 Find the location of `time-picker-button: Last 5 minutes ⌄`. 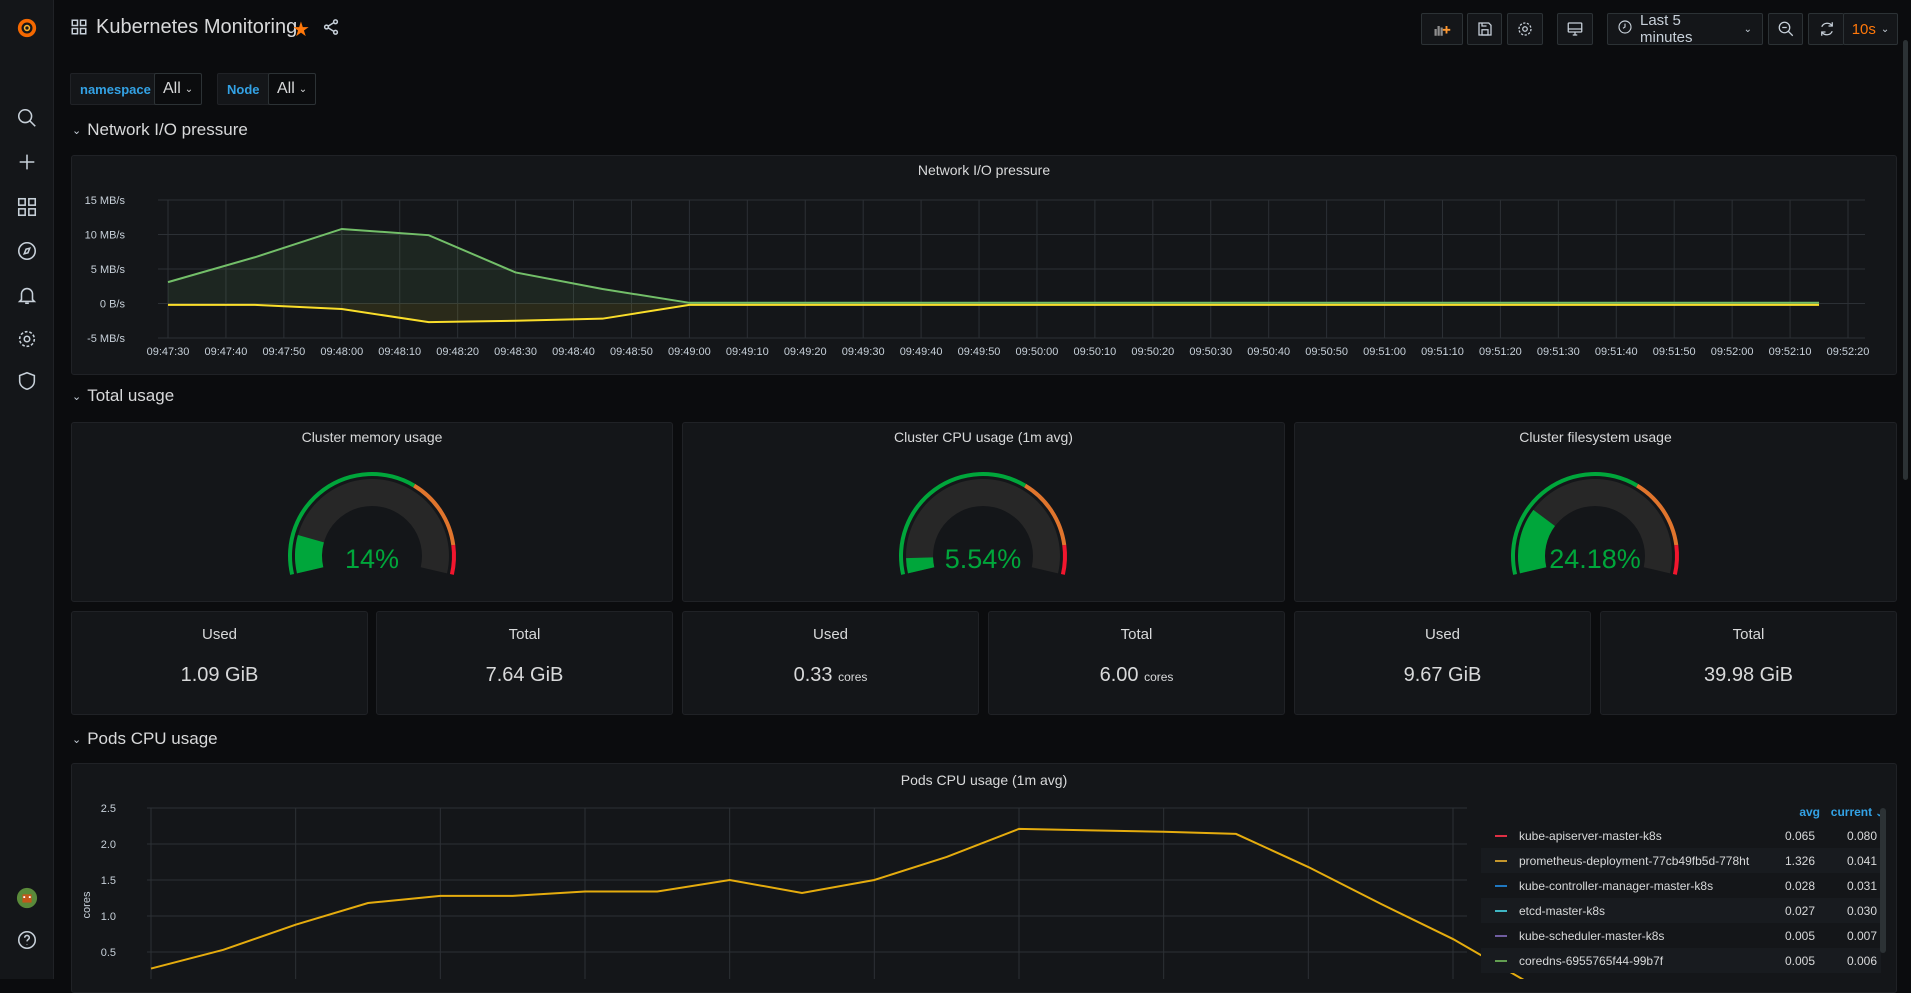

time-picker-button: Last 5 minutes ⌄ is located at coordinates (1685, 29).